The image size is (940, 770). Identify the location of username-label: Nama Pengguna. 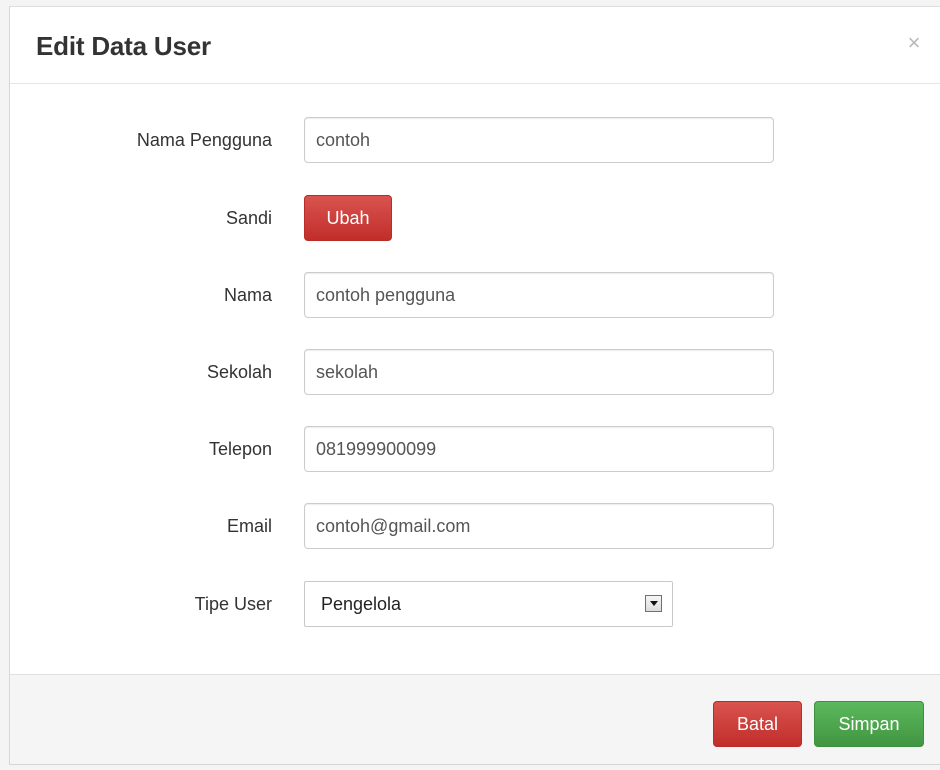
(204, 140).